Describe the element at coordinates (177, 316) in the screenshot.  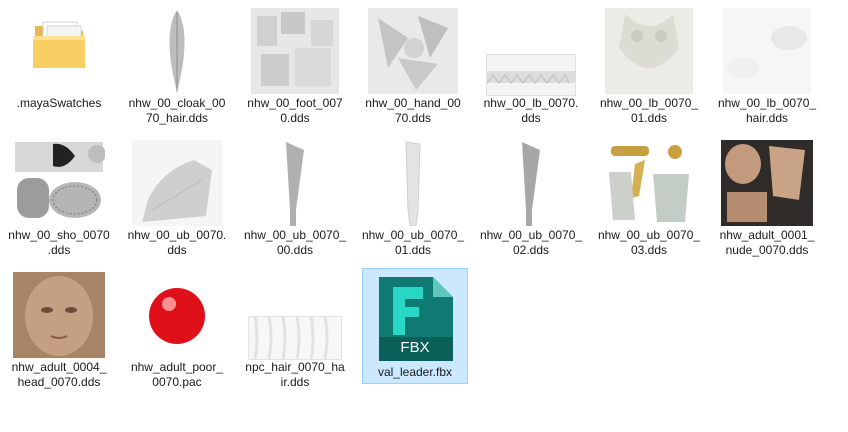
I see `red-ball-icon` at that location.